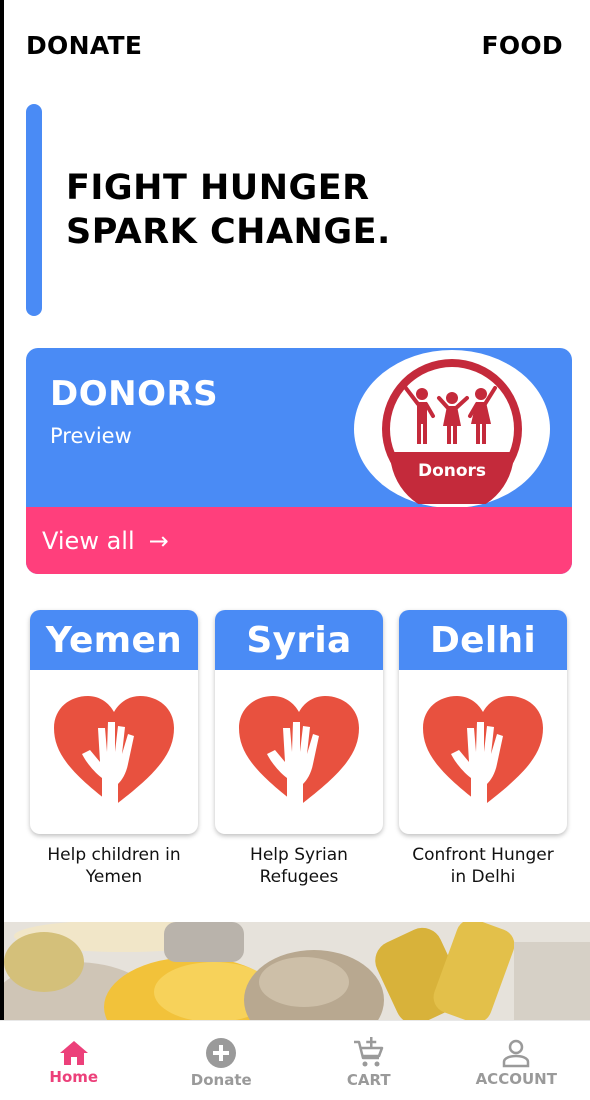 This screenshot has width=590, height=1100. I want to click on campaign-caption-line-2: in Delhi, so click(483, 877).